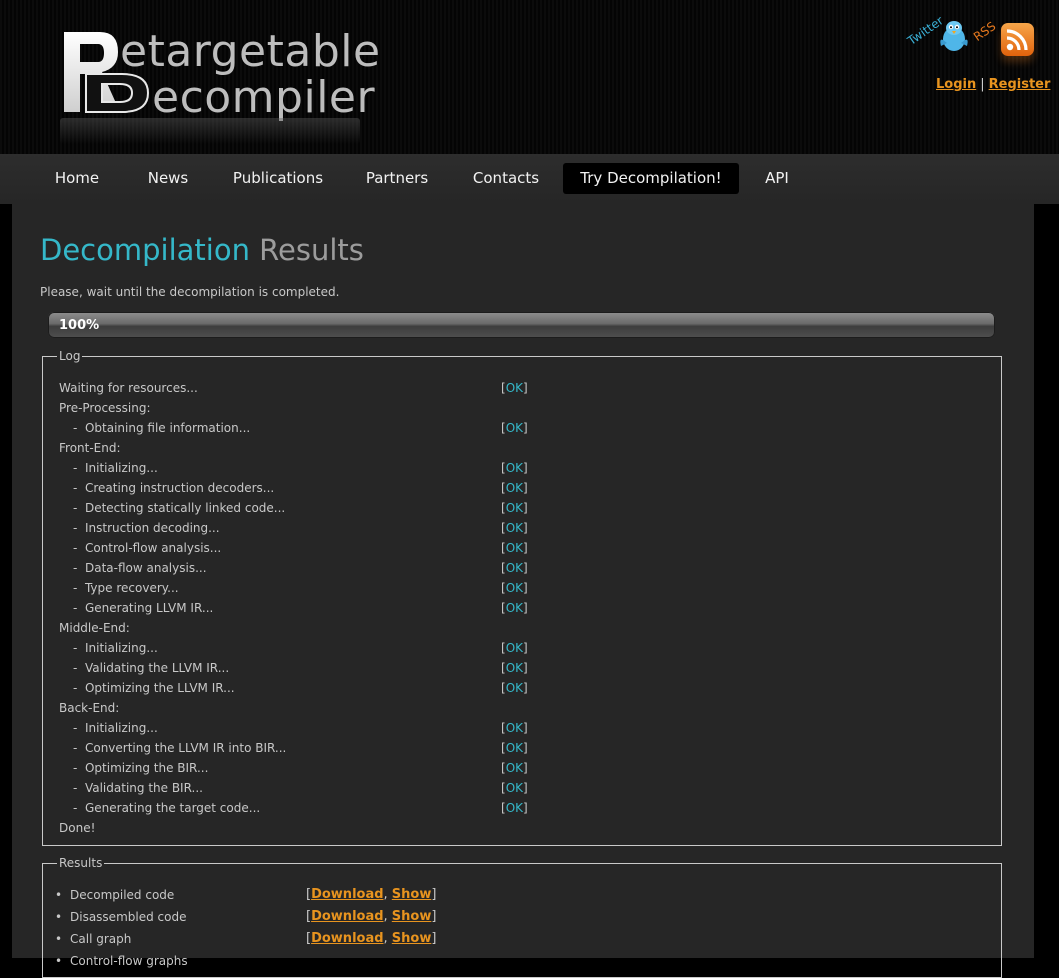  Describe the element at coordinates (121, 961) in the screenshot. I see `result-item: • Control-flow graphs` at that location.